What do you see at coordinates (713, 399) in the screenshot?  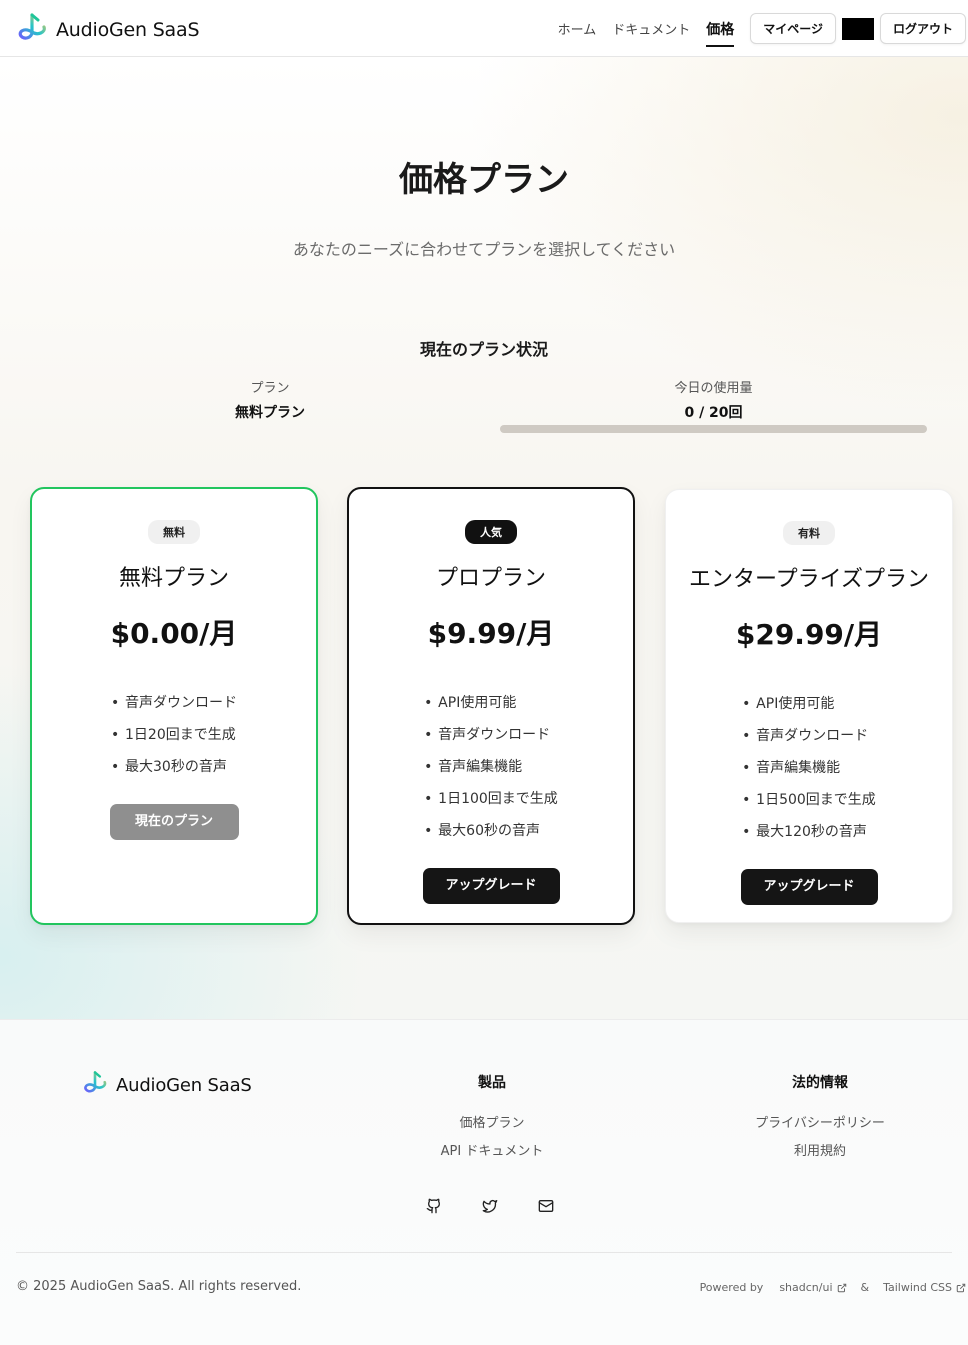 I see `usage-info: 今日の使用量 0 / 20回` at bounding box center [713, 399].